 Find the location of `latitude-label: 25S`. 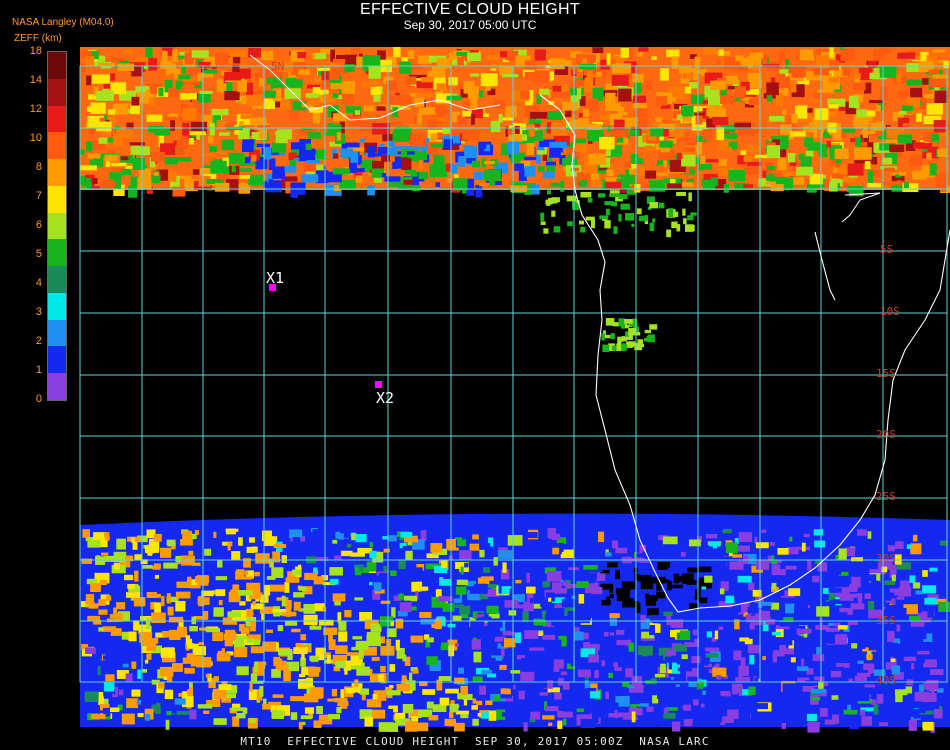

latitude-label: 25S is located at coordinates (886, 496).